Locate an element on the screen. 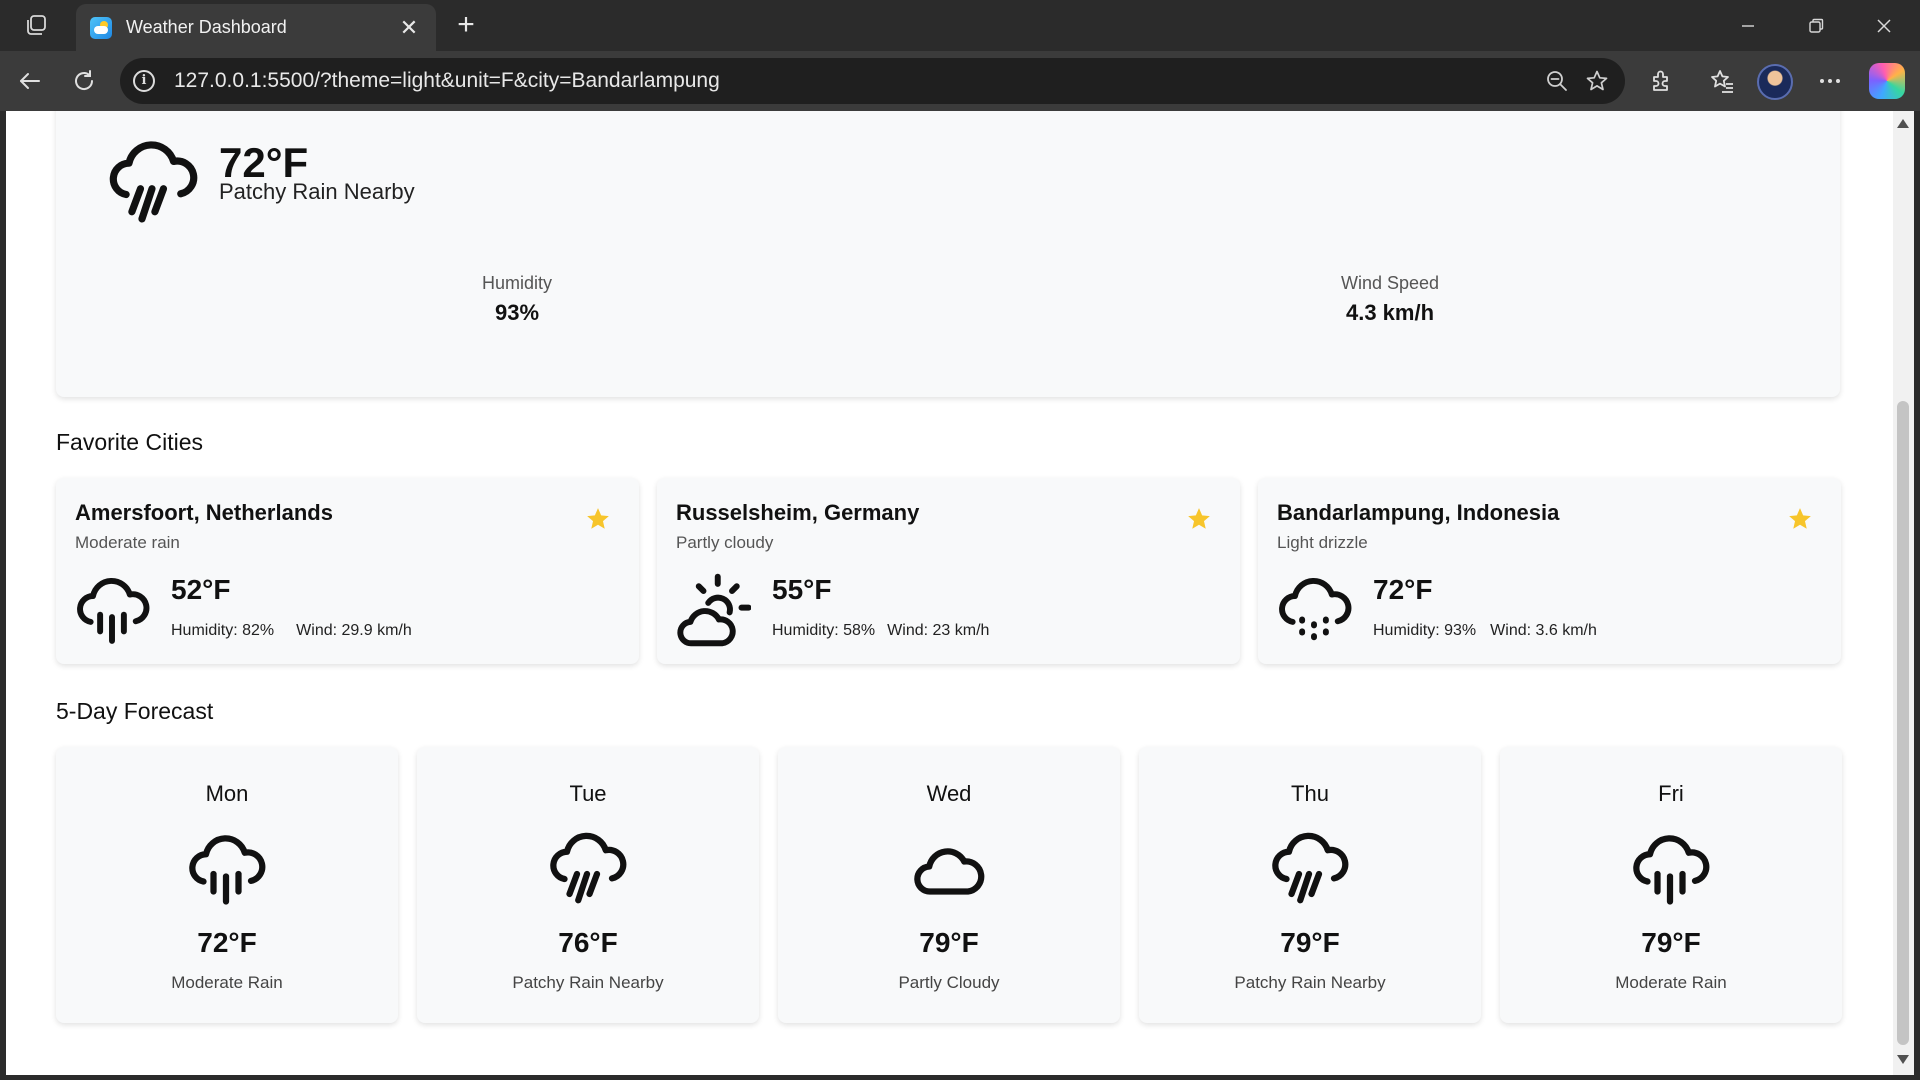 The height and width of the screenshot is (1080, 1920). wind-speed-stat: Wind Speed 4.3 km/h is located at coordinates (1390, 299).